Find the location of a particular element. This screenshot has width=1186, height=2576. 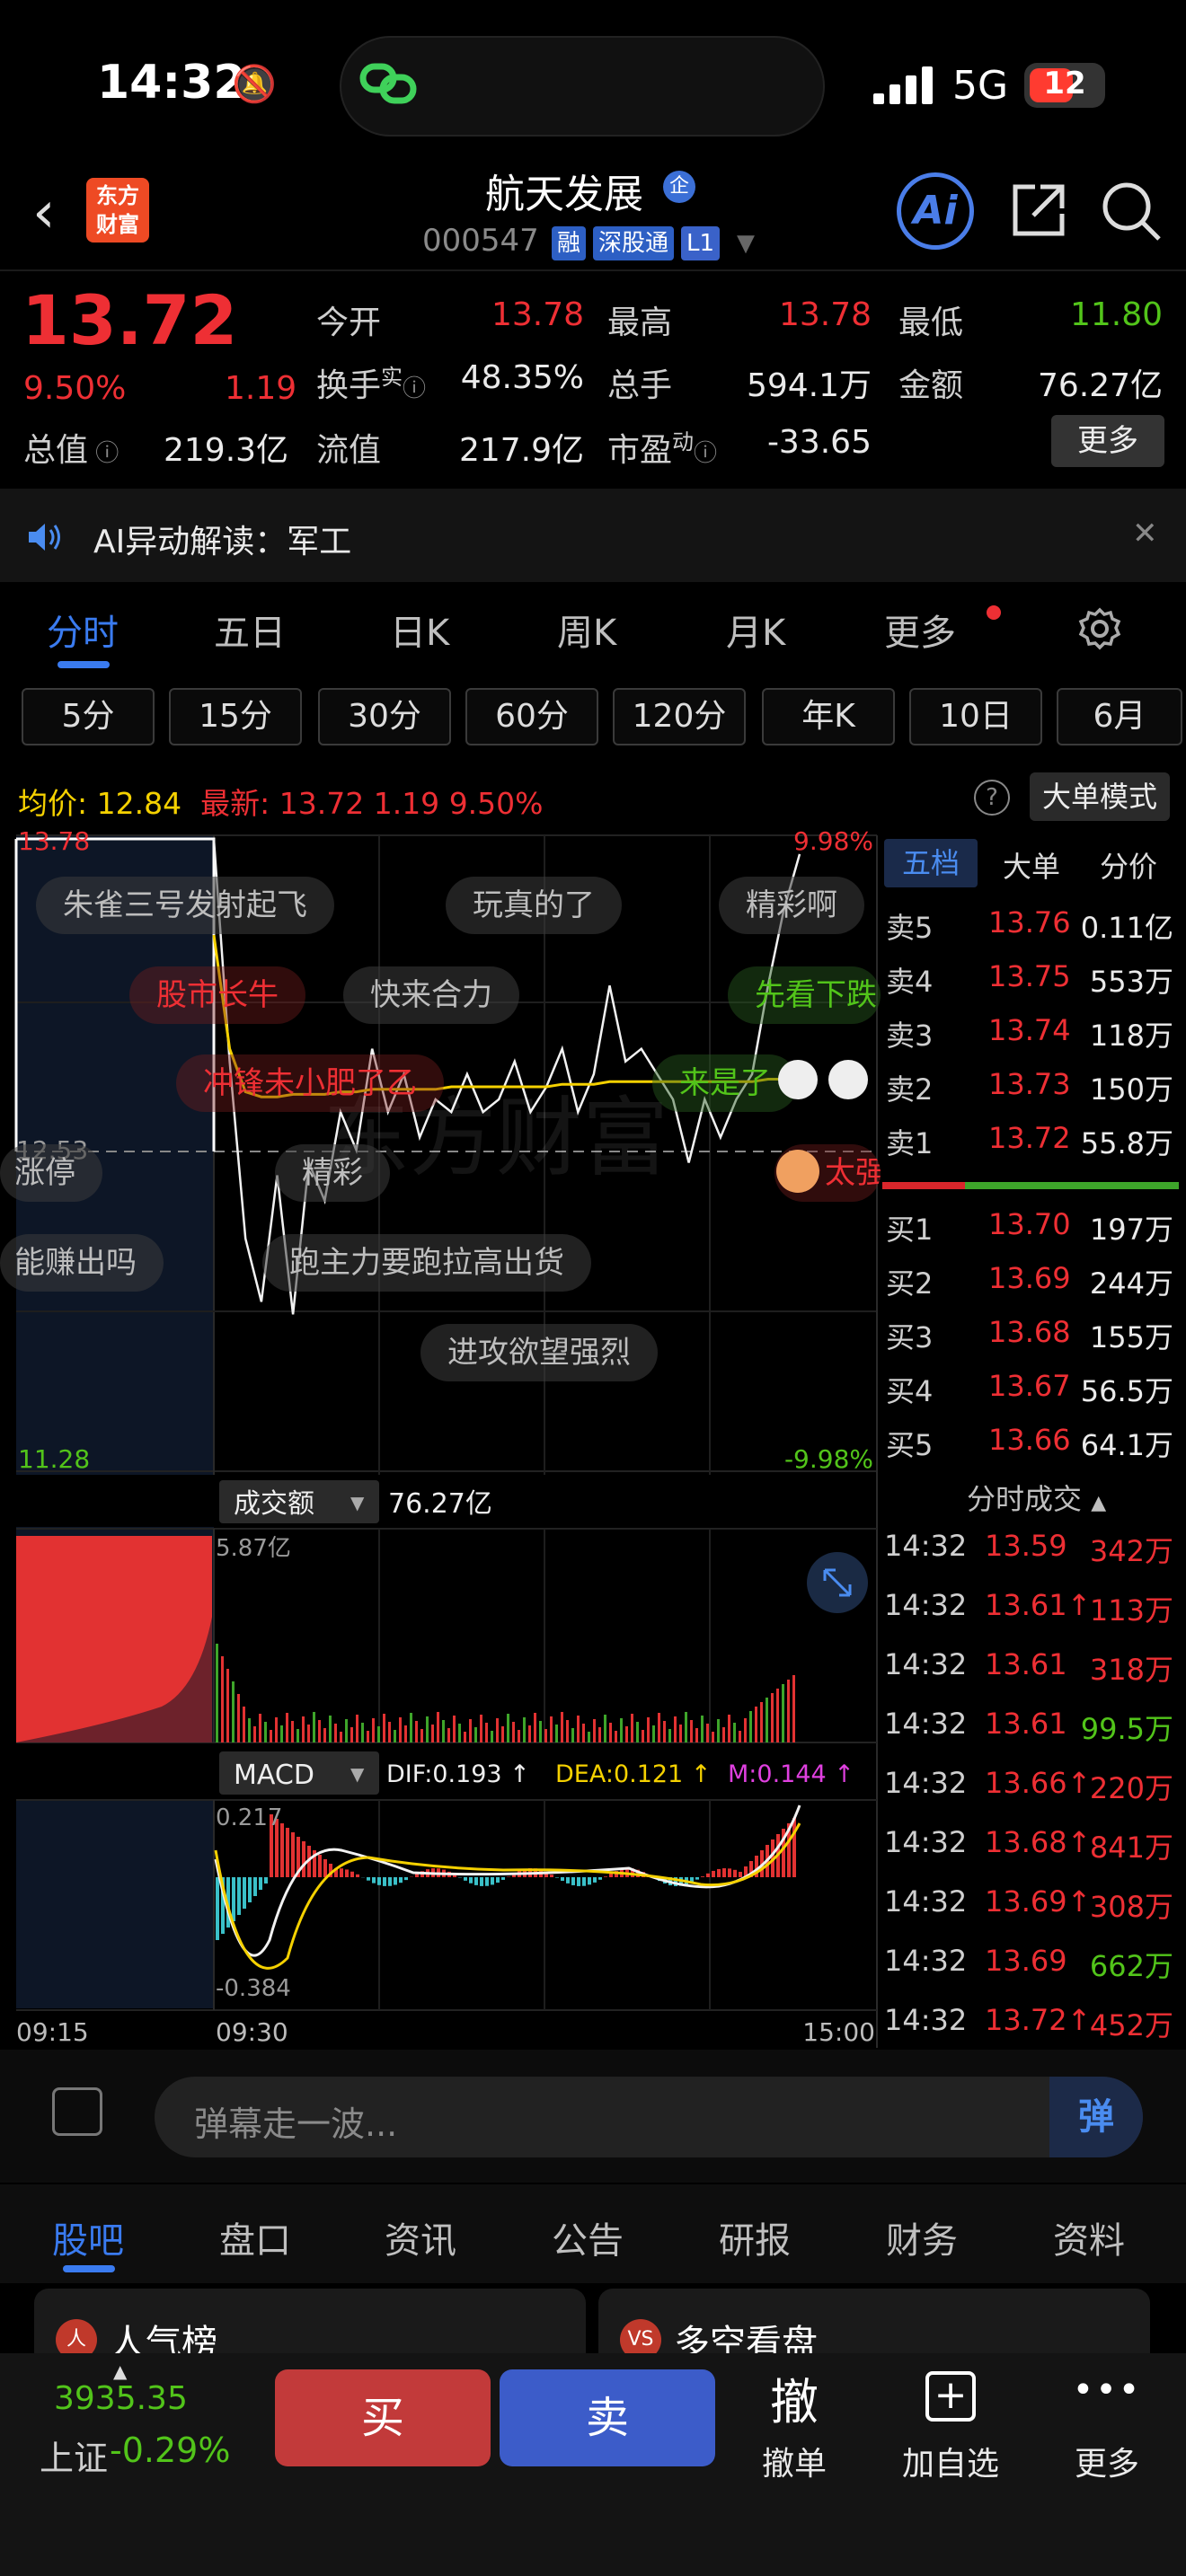

period-60min: 60分 is located at coordinates (531, 716).